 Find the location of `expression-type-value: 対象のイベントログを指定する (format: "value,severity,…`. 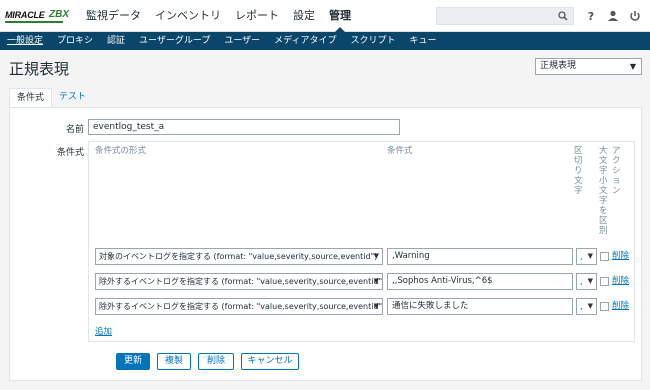

expression-type-value: 対象のイベントログを指定する (format: "value,severity,… is located at coordinates (238, 256).